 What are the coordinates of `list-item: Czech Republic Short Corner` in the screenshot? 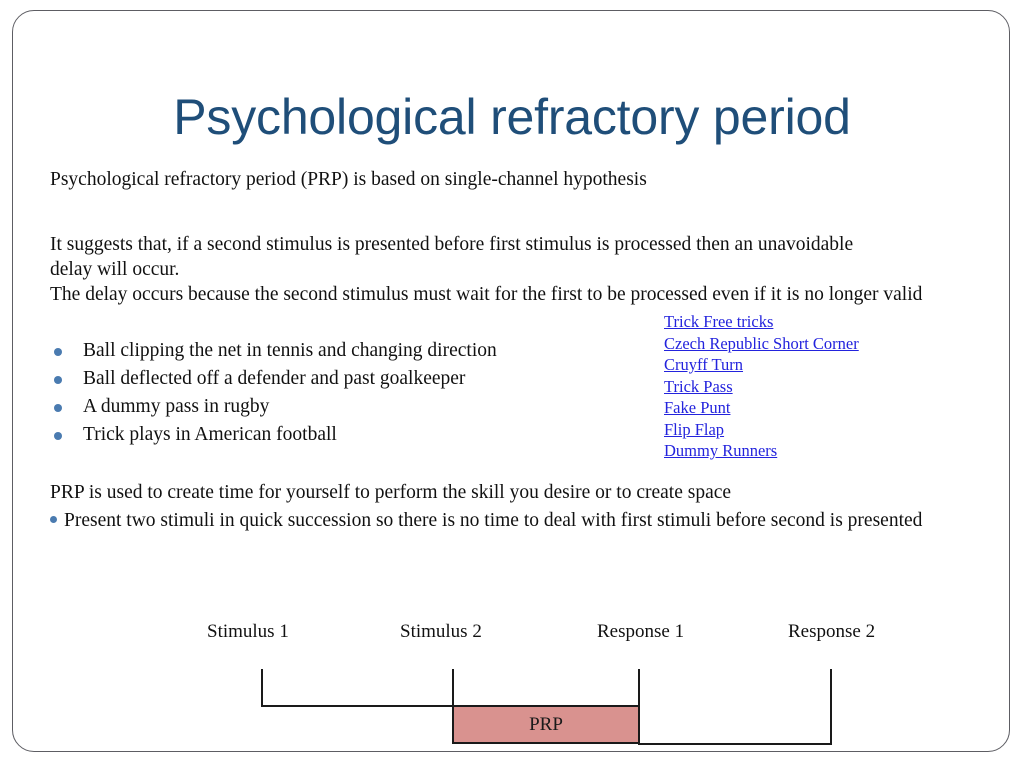 It's located at (789, 344).